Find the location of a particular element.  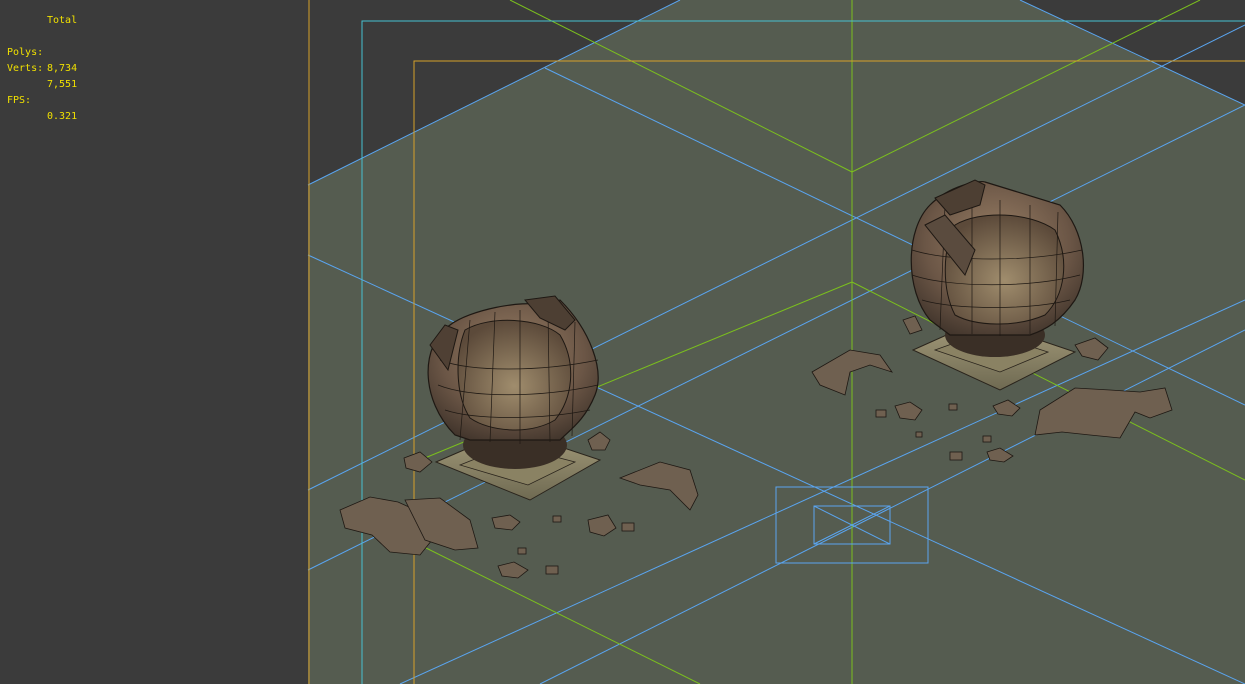

polys-value: 8,734 is located at coordinates (62, 68).